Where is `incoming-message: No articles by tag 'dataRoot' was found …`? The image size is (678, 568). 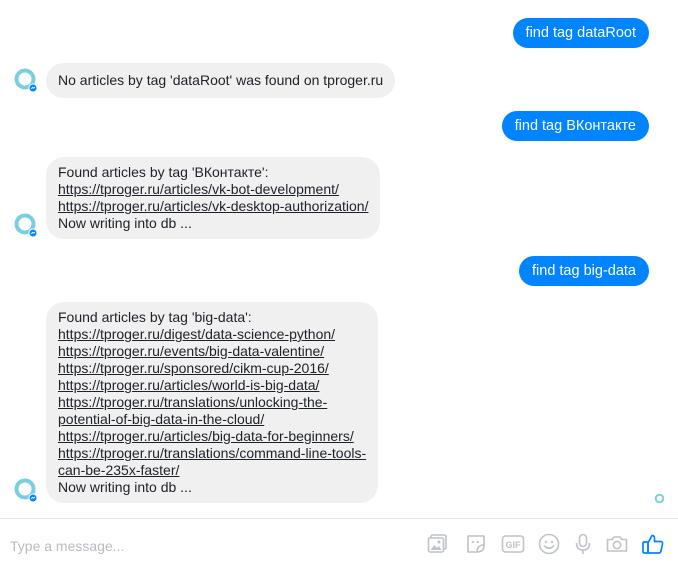
incoming-message: No articles by tag 'dataRoot' was found … is located at coordinates (221, 80).